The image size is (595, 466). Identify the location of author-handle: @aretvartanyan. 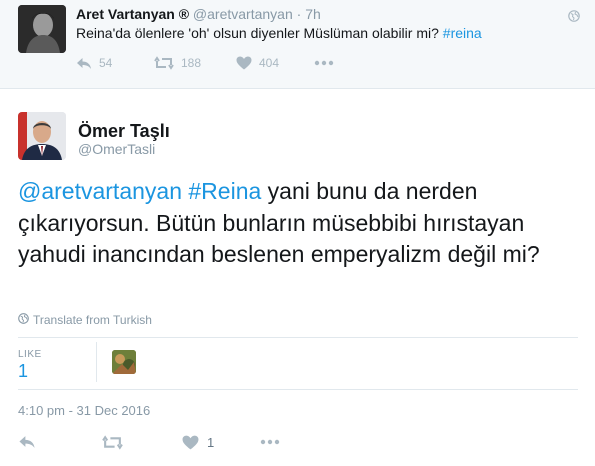
(243, 14).